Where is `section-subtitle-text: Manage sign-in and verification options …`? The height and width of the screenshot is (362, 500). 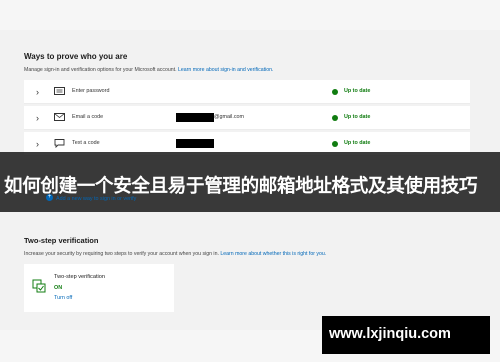 section-subtitle-text: Manage sign-in and verification options … is located at coordinates (101, 70).